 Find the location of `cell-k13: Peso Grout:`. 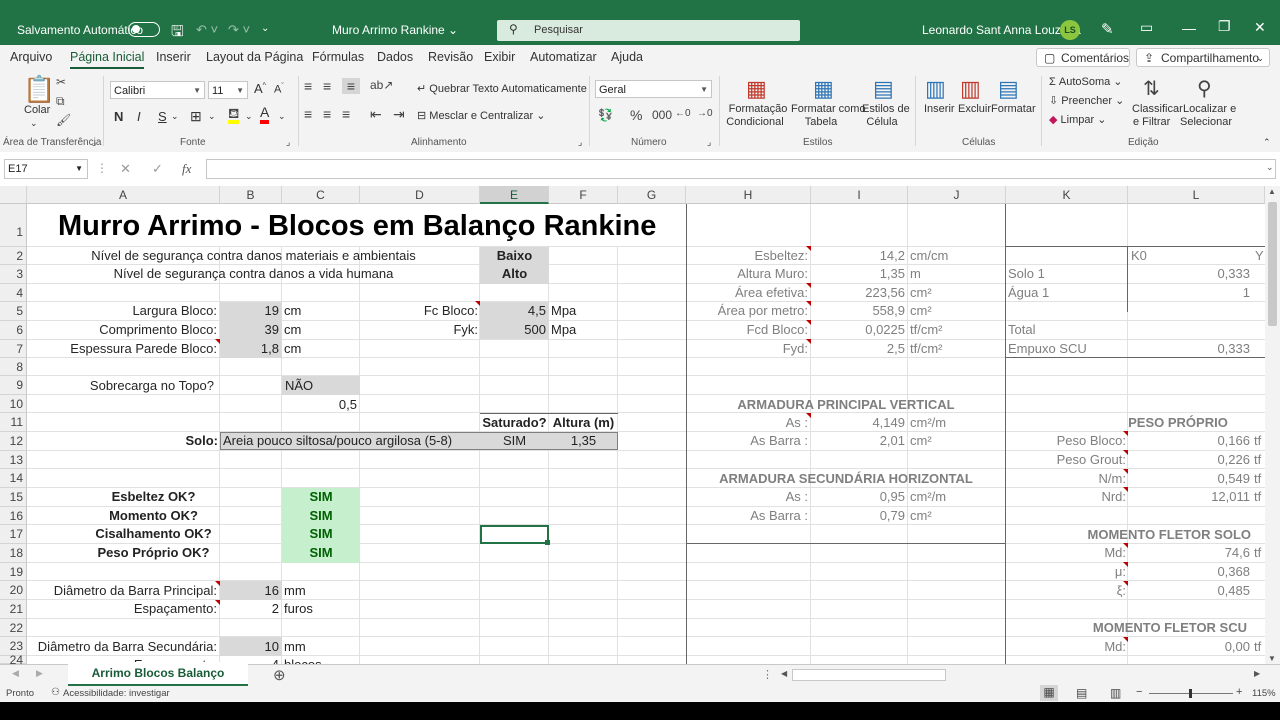

cell-k13: Peso Grout: is located at coordinates (1066, 460).